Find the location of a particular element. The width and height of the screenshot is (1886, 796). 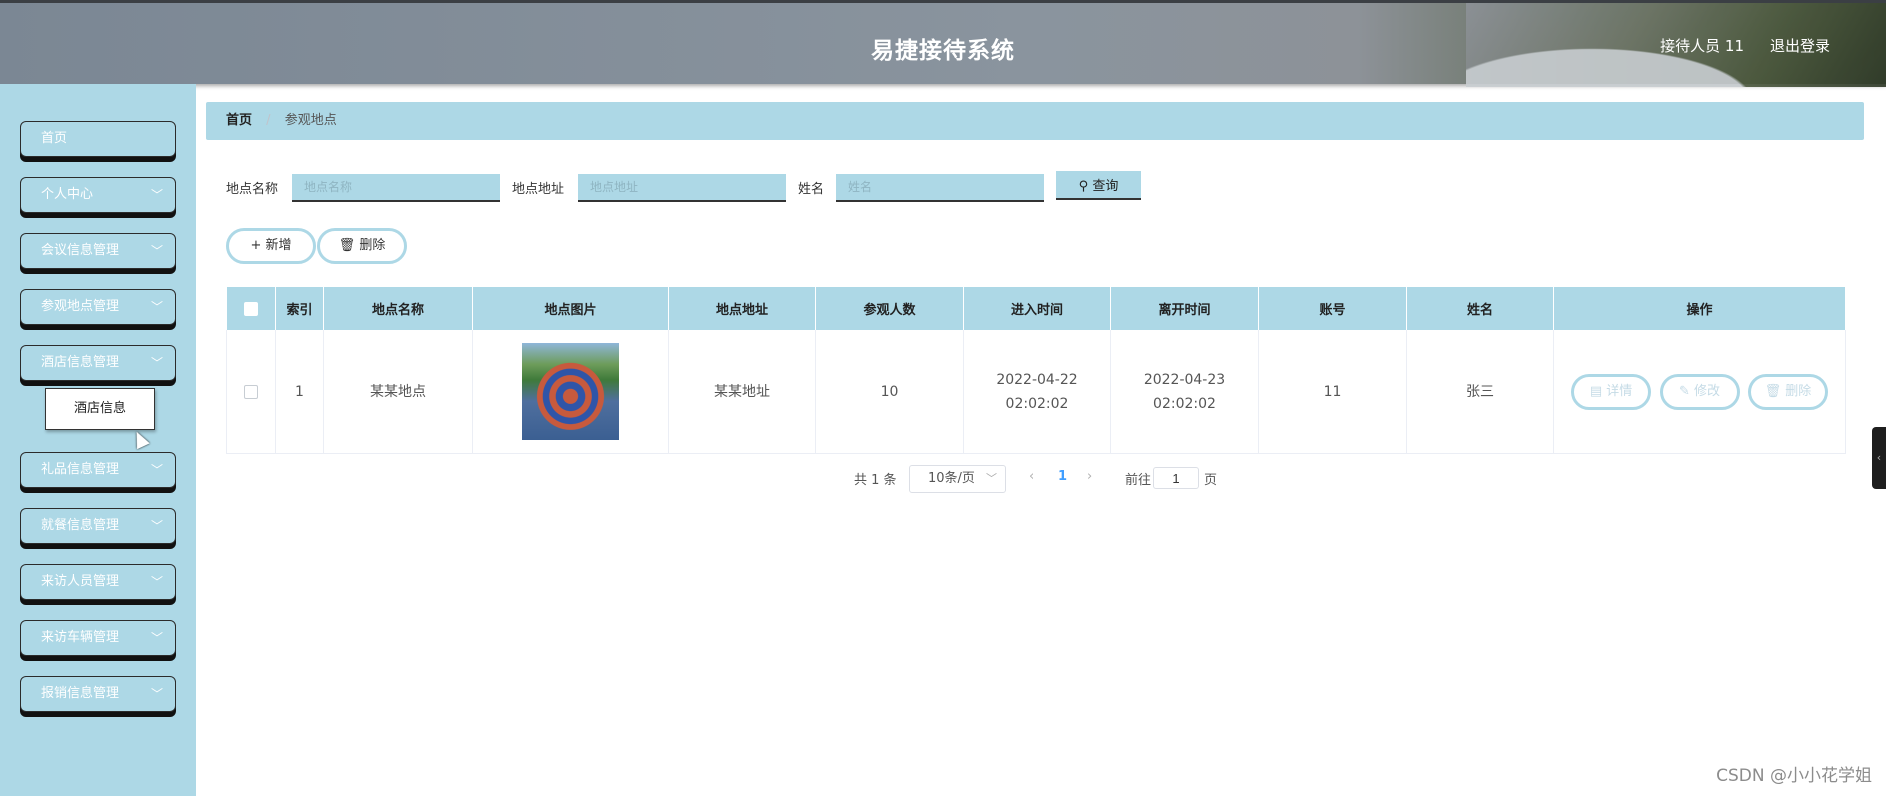

delete-button-label: 删除 is located at coordinates (1798, 391).